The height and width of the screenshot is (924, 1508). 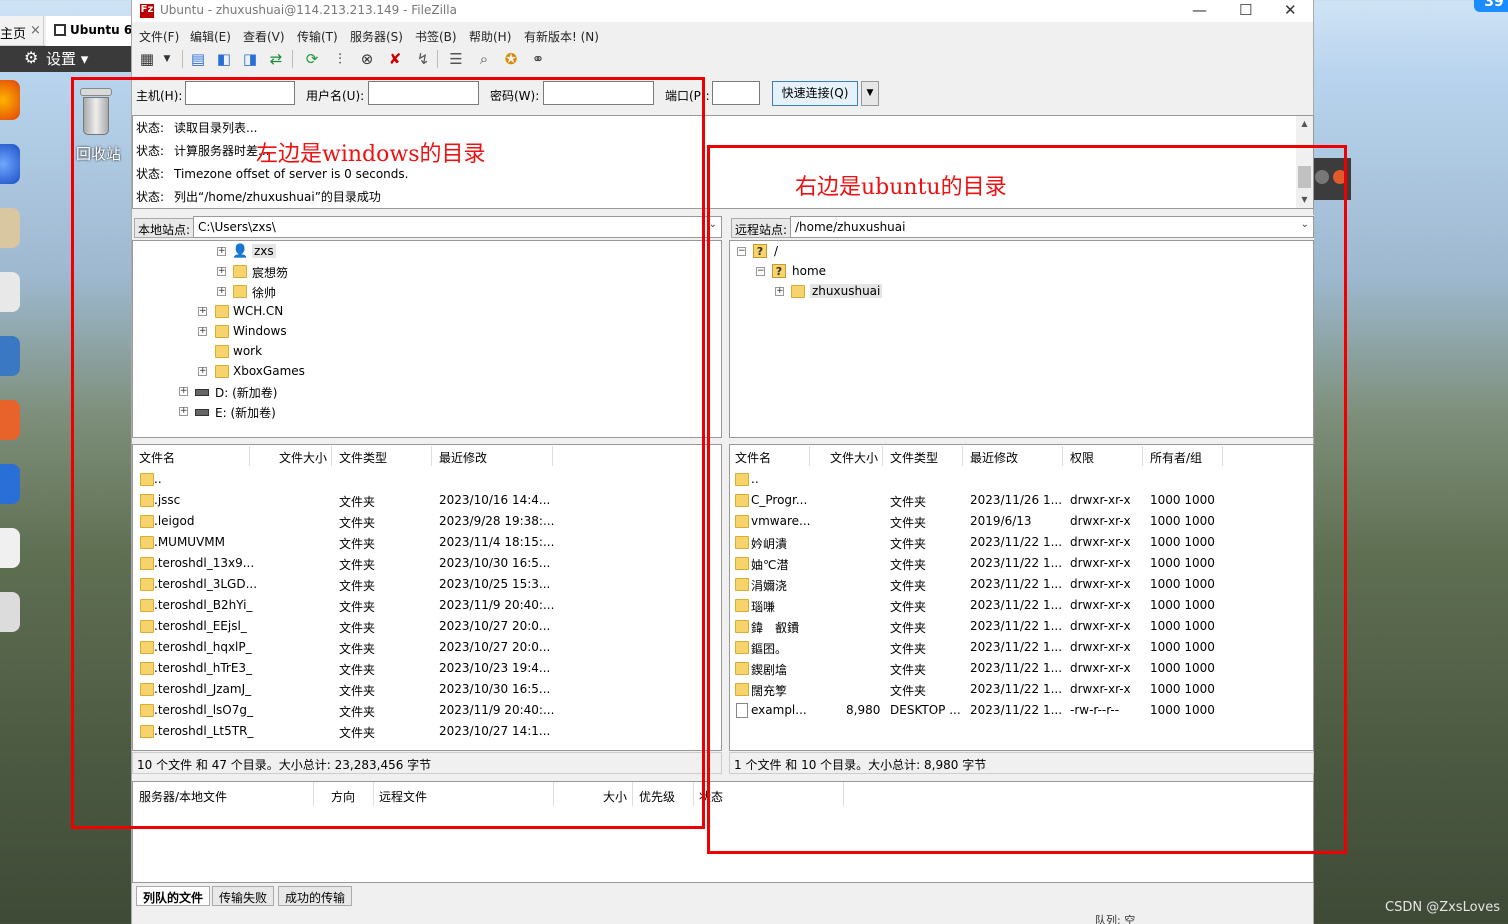 What do you see at coordinates (371, 154) in the screenshot?
I see `annotation-left-text: 左边是windows的目录` at bounding box center [371, 154].